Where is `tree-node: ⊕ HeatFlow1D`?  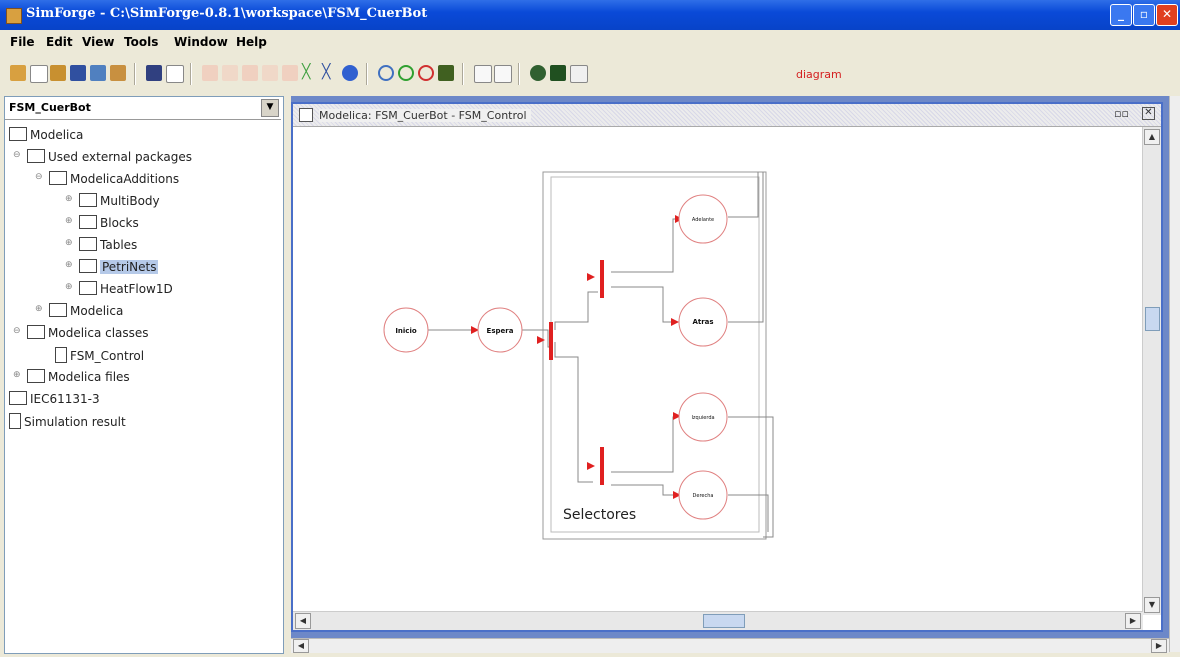 tree-node: ⊕ HeatFlow1D is located at coordinates (119, 288).